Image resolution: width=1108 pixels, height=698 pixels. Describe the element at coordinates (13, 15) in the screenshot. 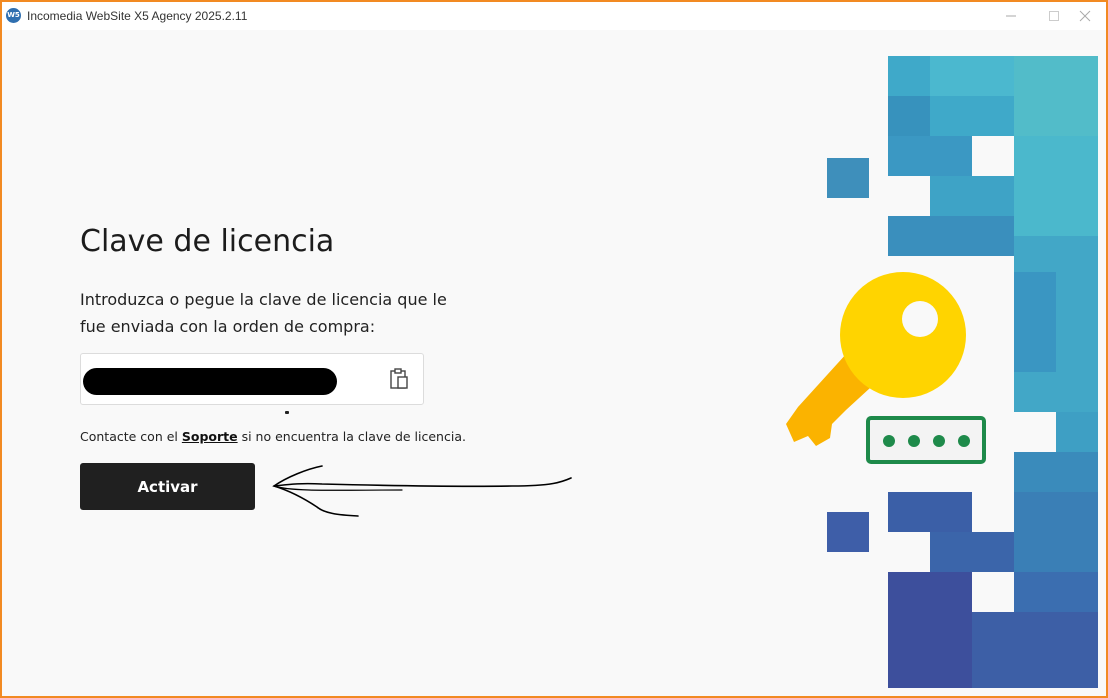

I see `app-logo-icon: W5` at that location.